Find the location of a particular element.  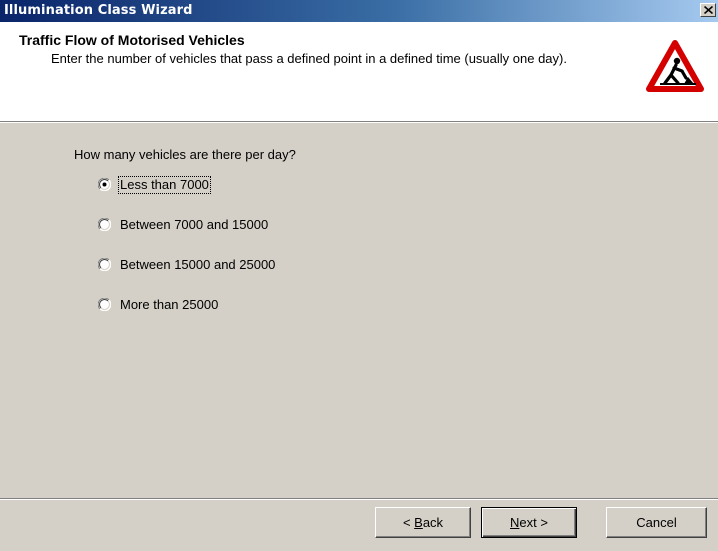

title-bar: Illumination Class Wizard is located at coordinates (359, 11).